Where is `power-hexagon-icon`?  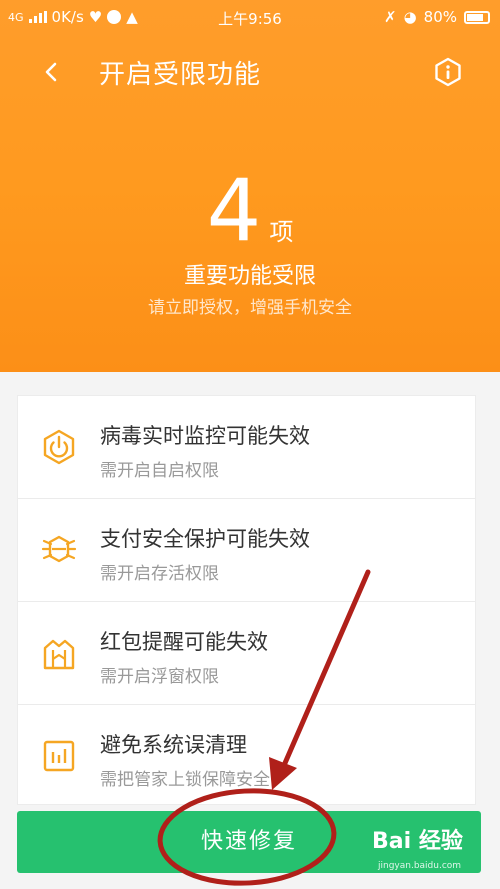 power-hexagon-icon is located at coordinates (59, 447).